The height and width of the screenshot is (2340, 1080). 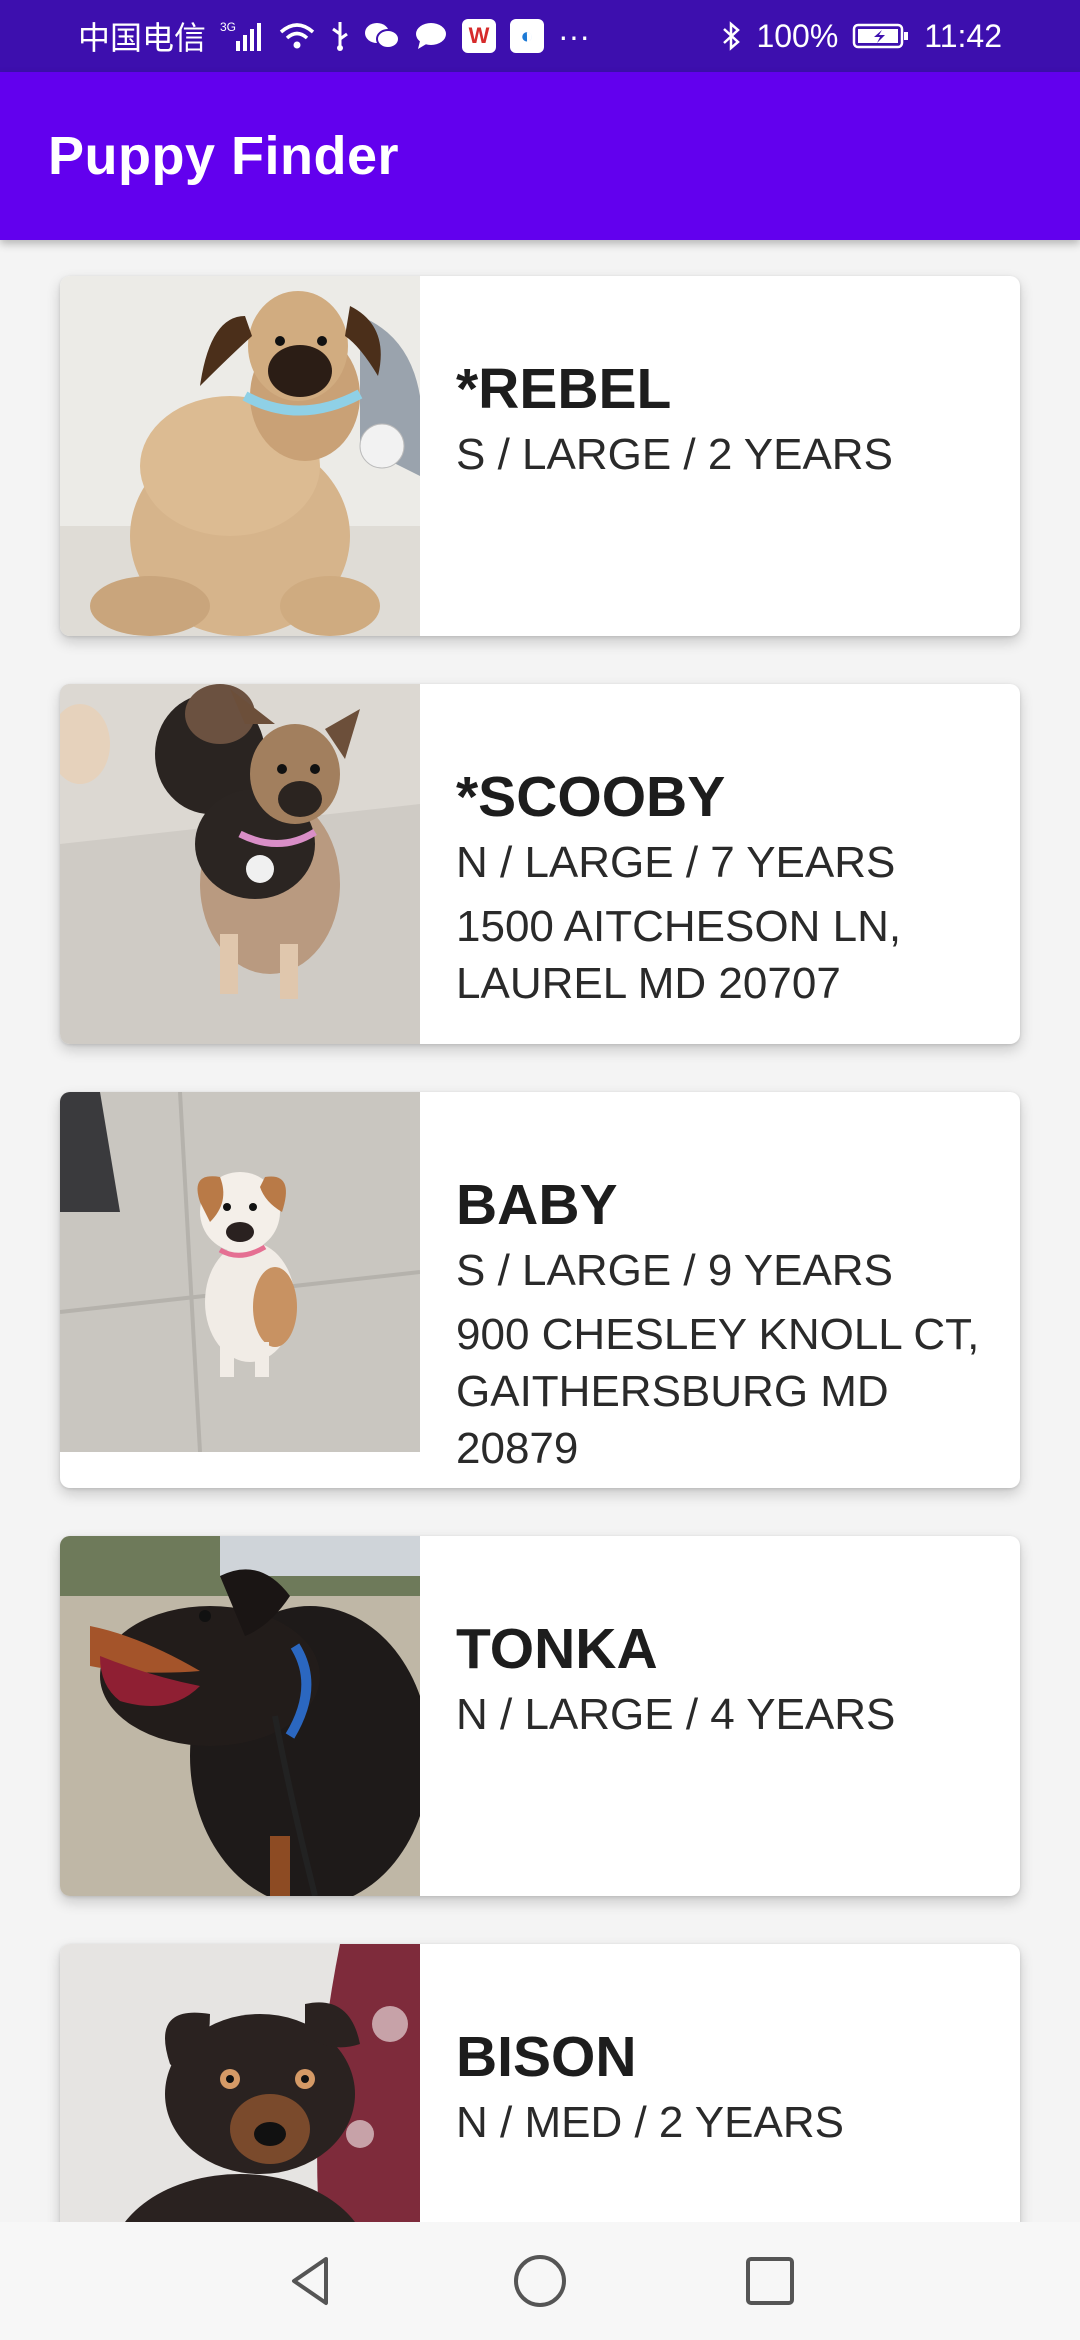 I want to click on puppy-name: TONKA, so click(x=557, y=1649).